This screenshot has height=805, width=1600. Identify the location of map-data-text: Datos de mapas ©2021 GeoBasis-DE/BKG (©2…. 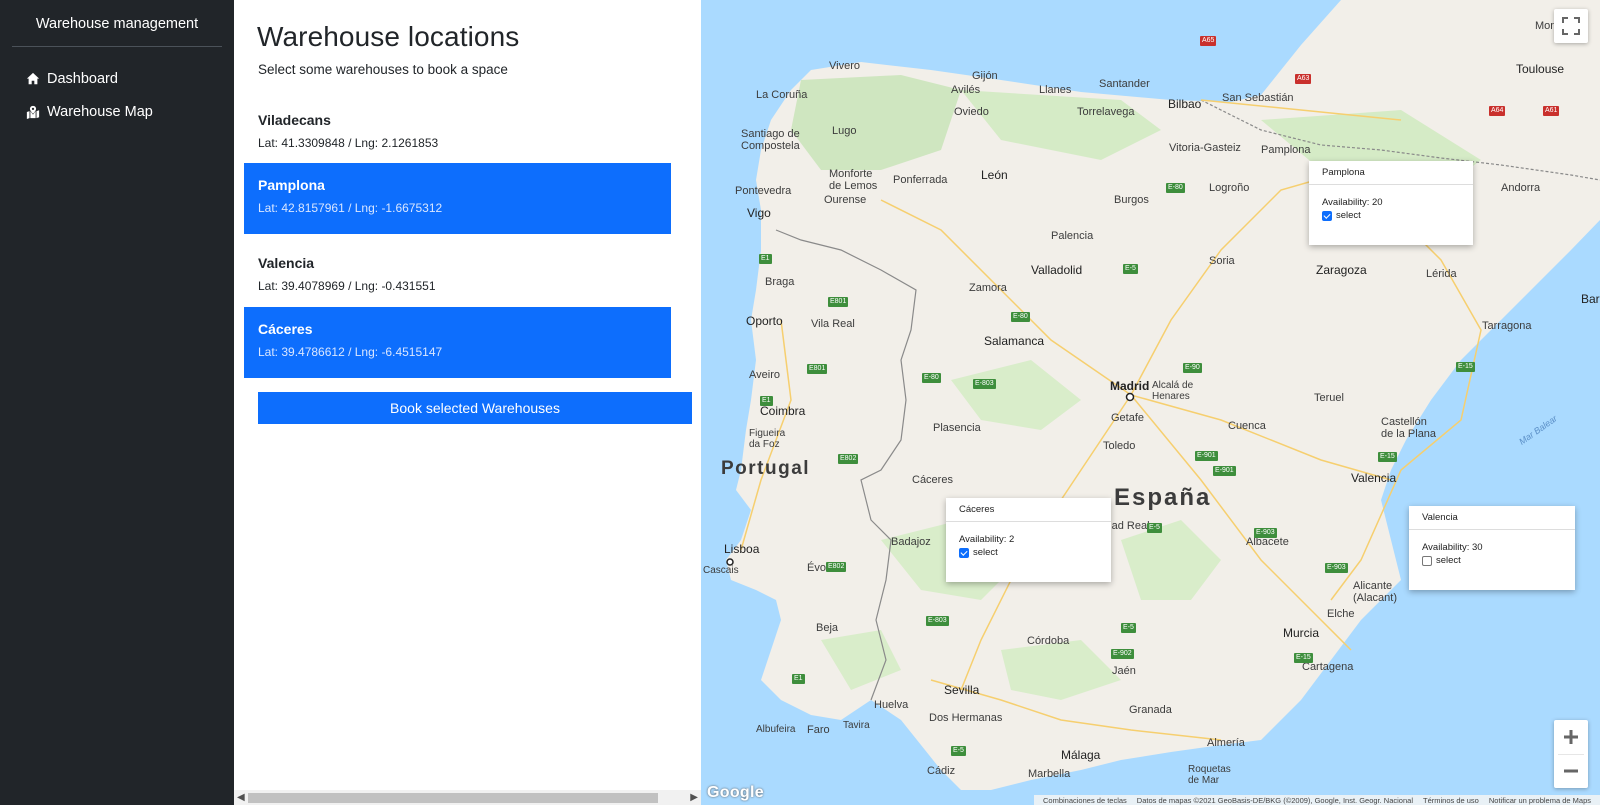
(1274, 800).